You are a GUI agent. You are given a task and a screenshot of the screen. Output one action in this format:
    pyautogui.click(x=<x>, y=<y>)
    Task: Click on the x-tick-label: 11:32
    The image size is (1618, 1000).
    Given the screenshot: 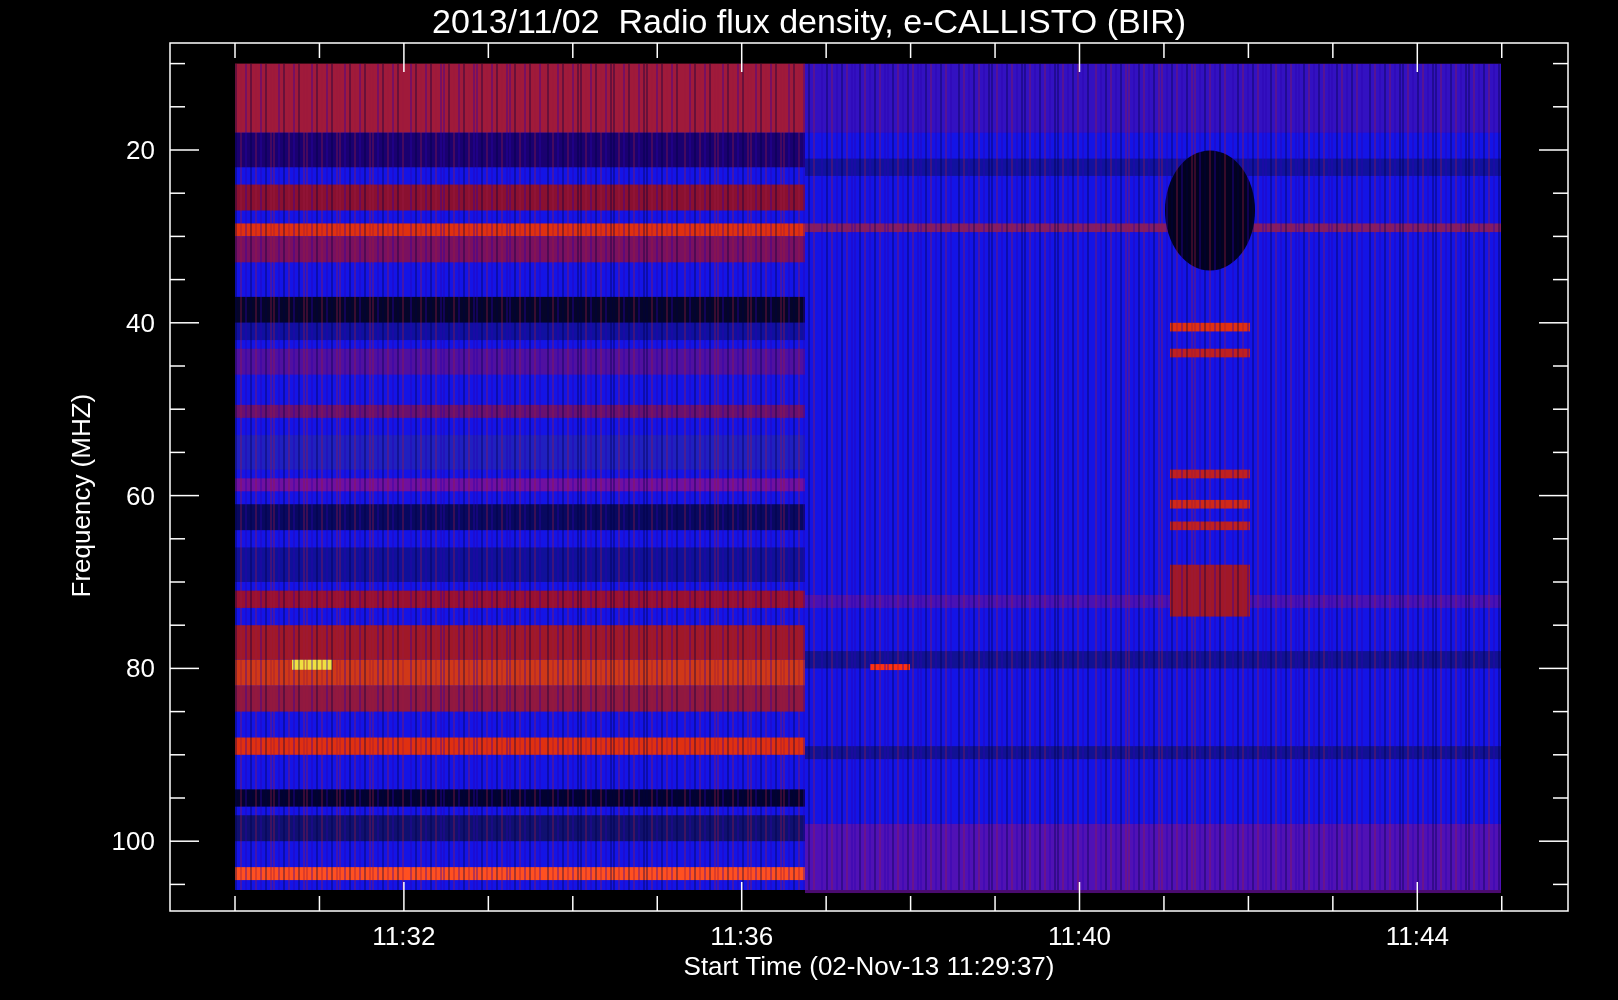 What is the action you would take?
    pyautogui.click(x=404, y=936)
    